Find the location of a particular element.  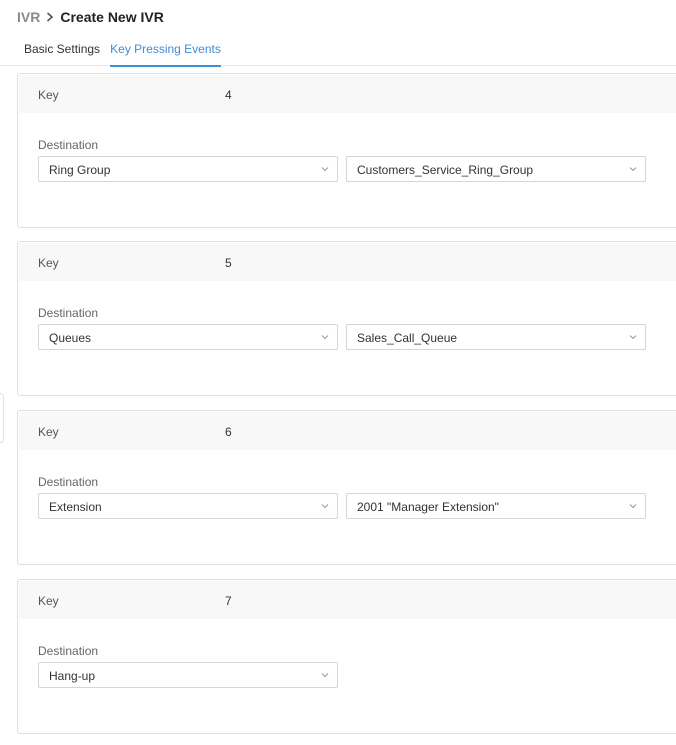

select-value: Extension is located at coordinates (75, 507).